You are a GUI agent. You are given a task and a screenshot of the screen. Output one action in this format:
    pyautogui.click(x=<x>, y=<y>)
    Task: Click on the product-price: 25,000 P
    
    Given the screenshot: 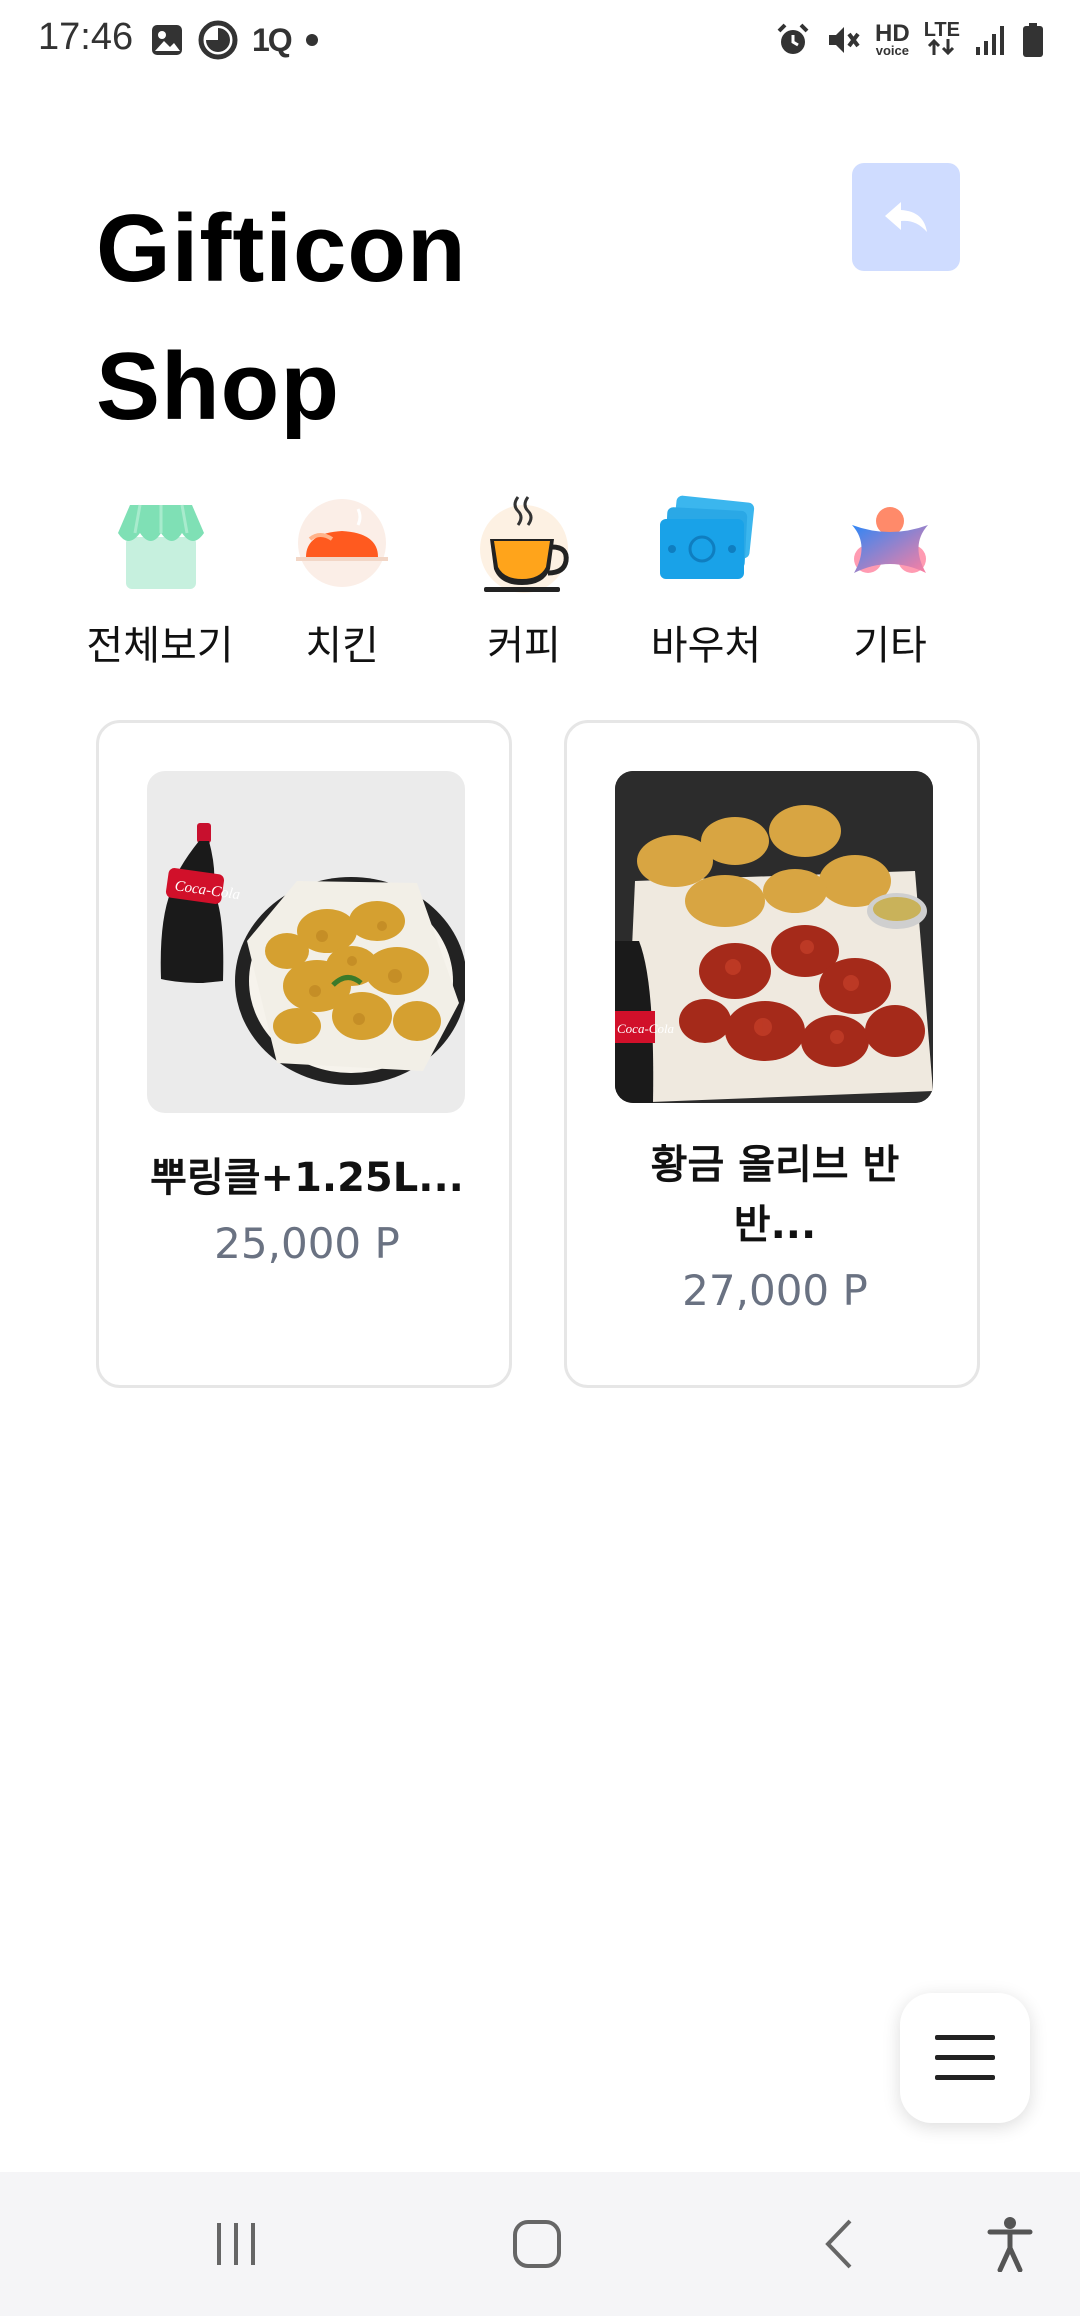 What is the action you would take?
    pyautogui.click(x=307, y=1243)
    